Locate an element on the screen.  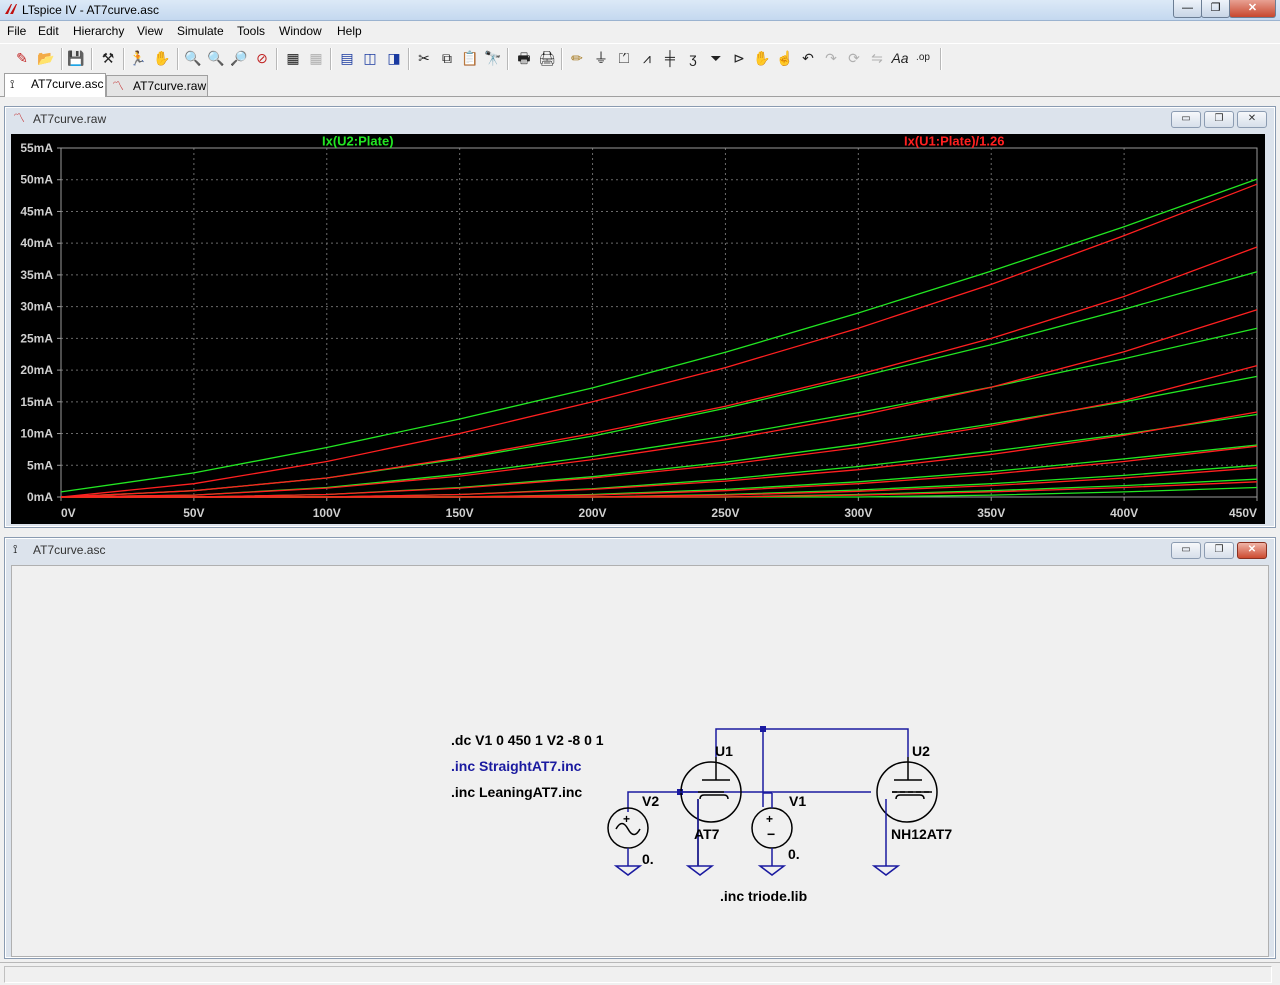
tile-horizontal-icon: ▤ is located at coordinates (347, 58).